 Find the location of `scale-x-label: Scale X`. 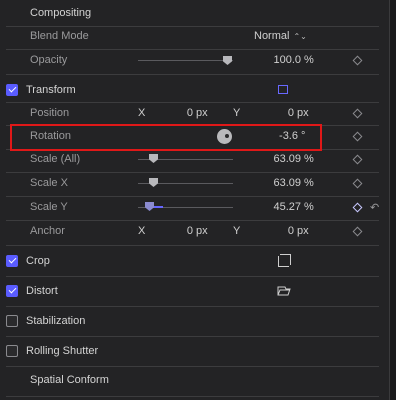

scale-x-label: Scale X is located at coordinates (49, 183).